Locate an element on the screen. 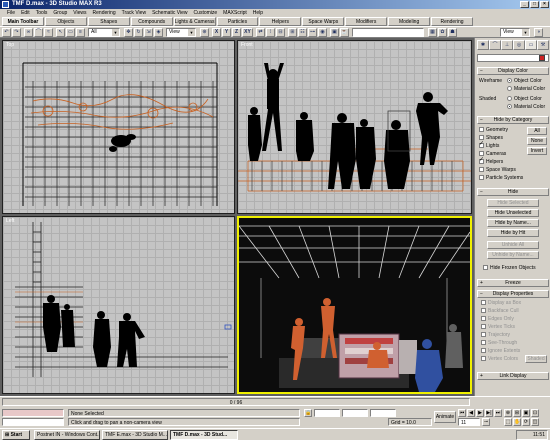 The image size is (550, 440). tab-modeling: Modeling is located at coordinates (409, 21).